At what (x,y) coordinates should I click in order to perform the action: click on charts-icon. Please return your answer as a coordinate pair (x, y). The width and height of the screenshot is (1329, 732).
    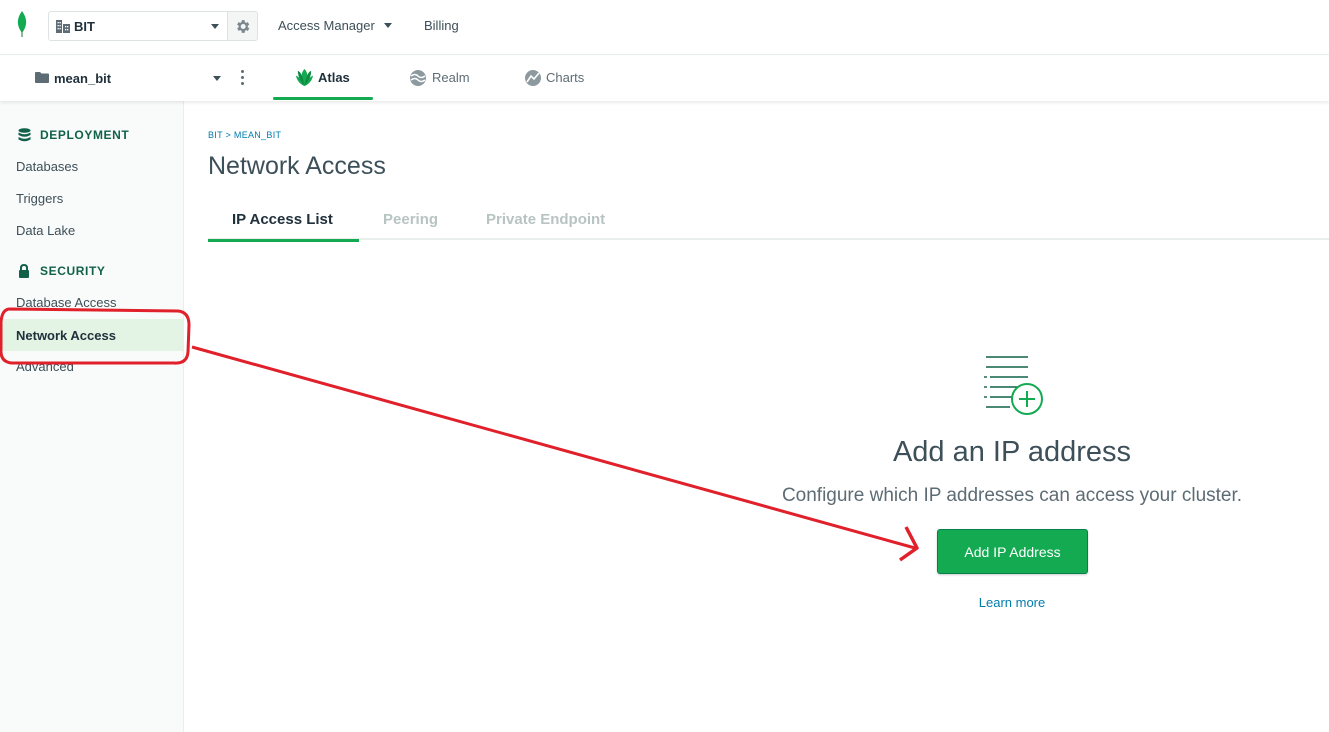
    Looking at the image, I should click on (533, 78).